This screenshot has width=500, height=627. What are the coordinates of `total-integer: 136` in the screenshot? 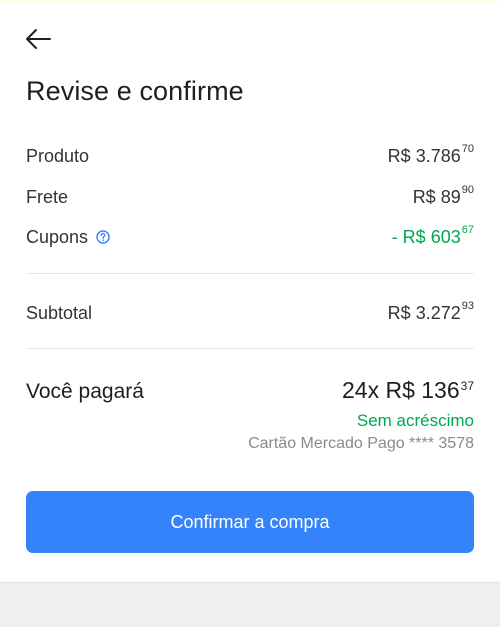 It's located at (440, 390).